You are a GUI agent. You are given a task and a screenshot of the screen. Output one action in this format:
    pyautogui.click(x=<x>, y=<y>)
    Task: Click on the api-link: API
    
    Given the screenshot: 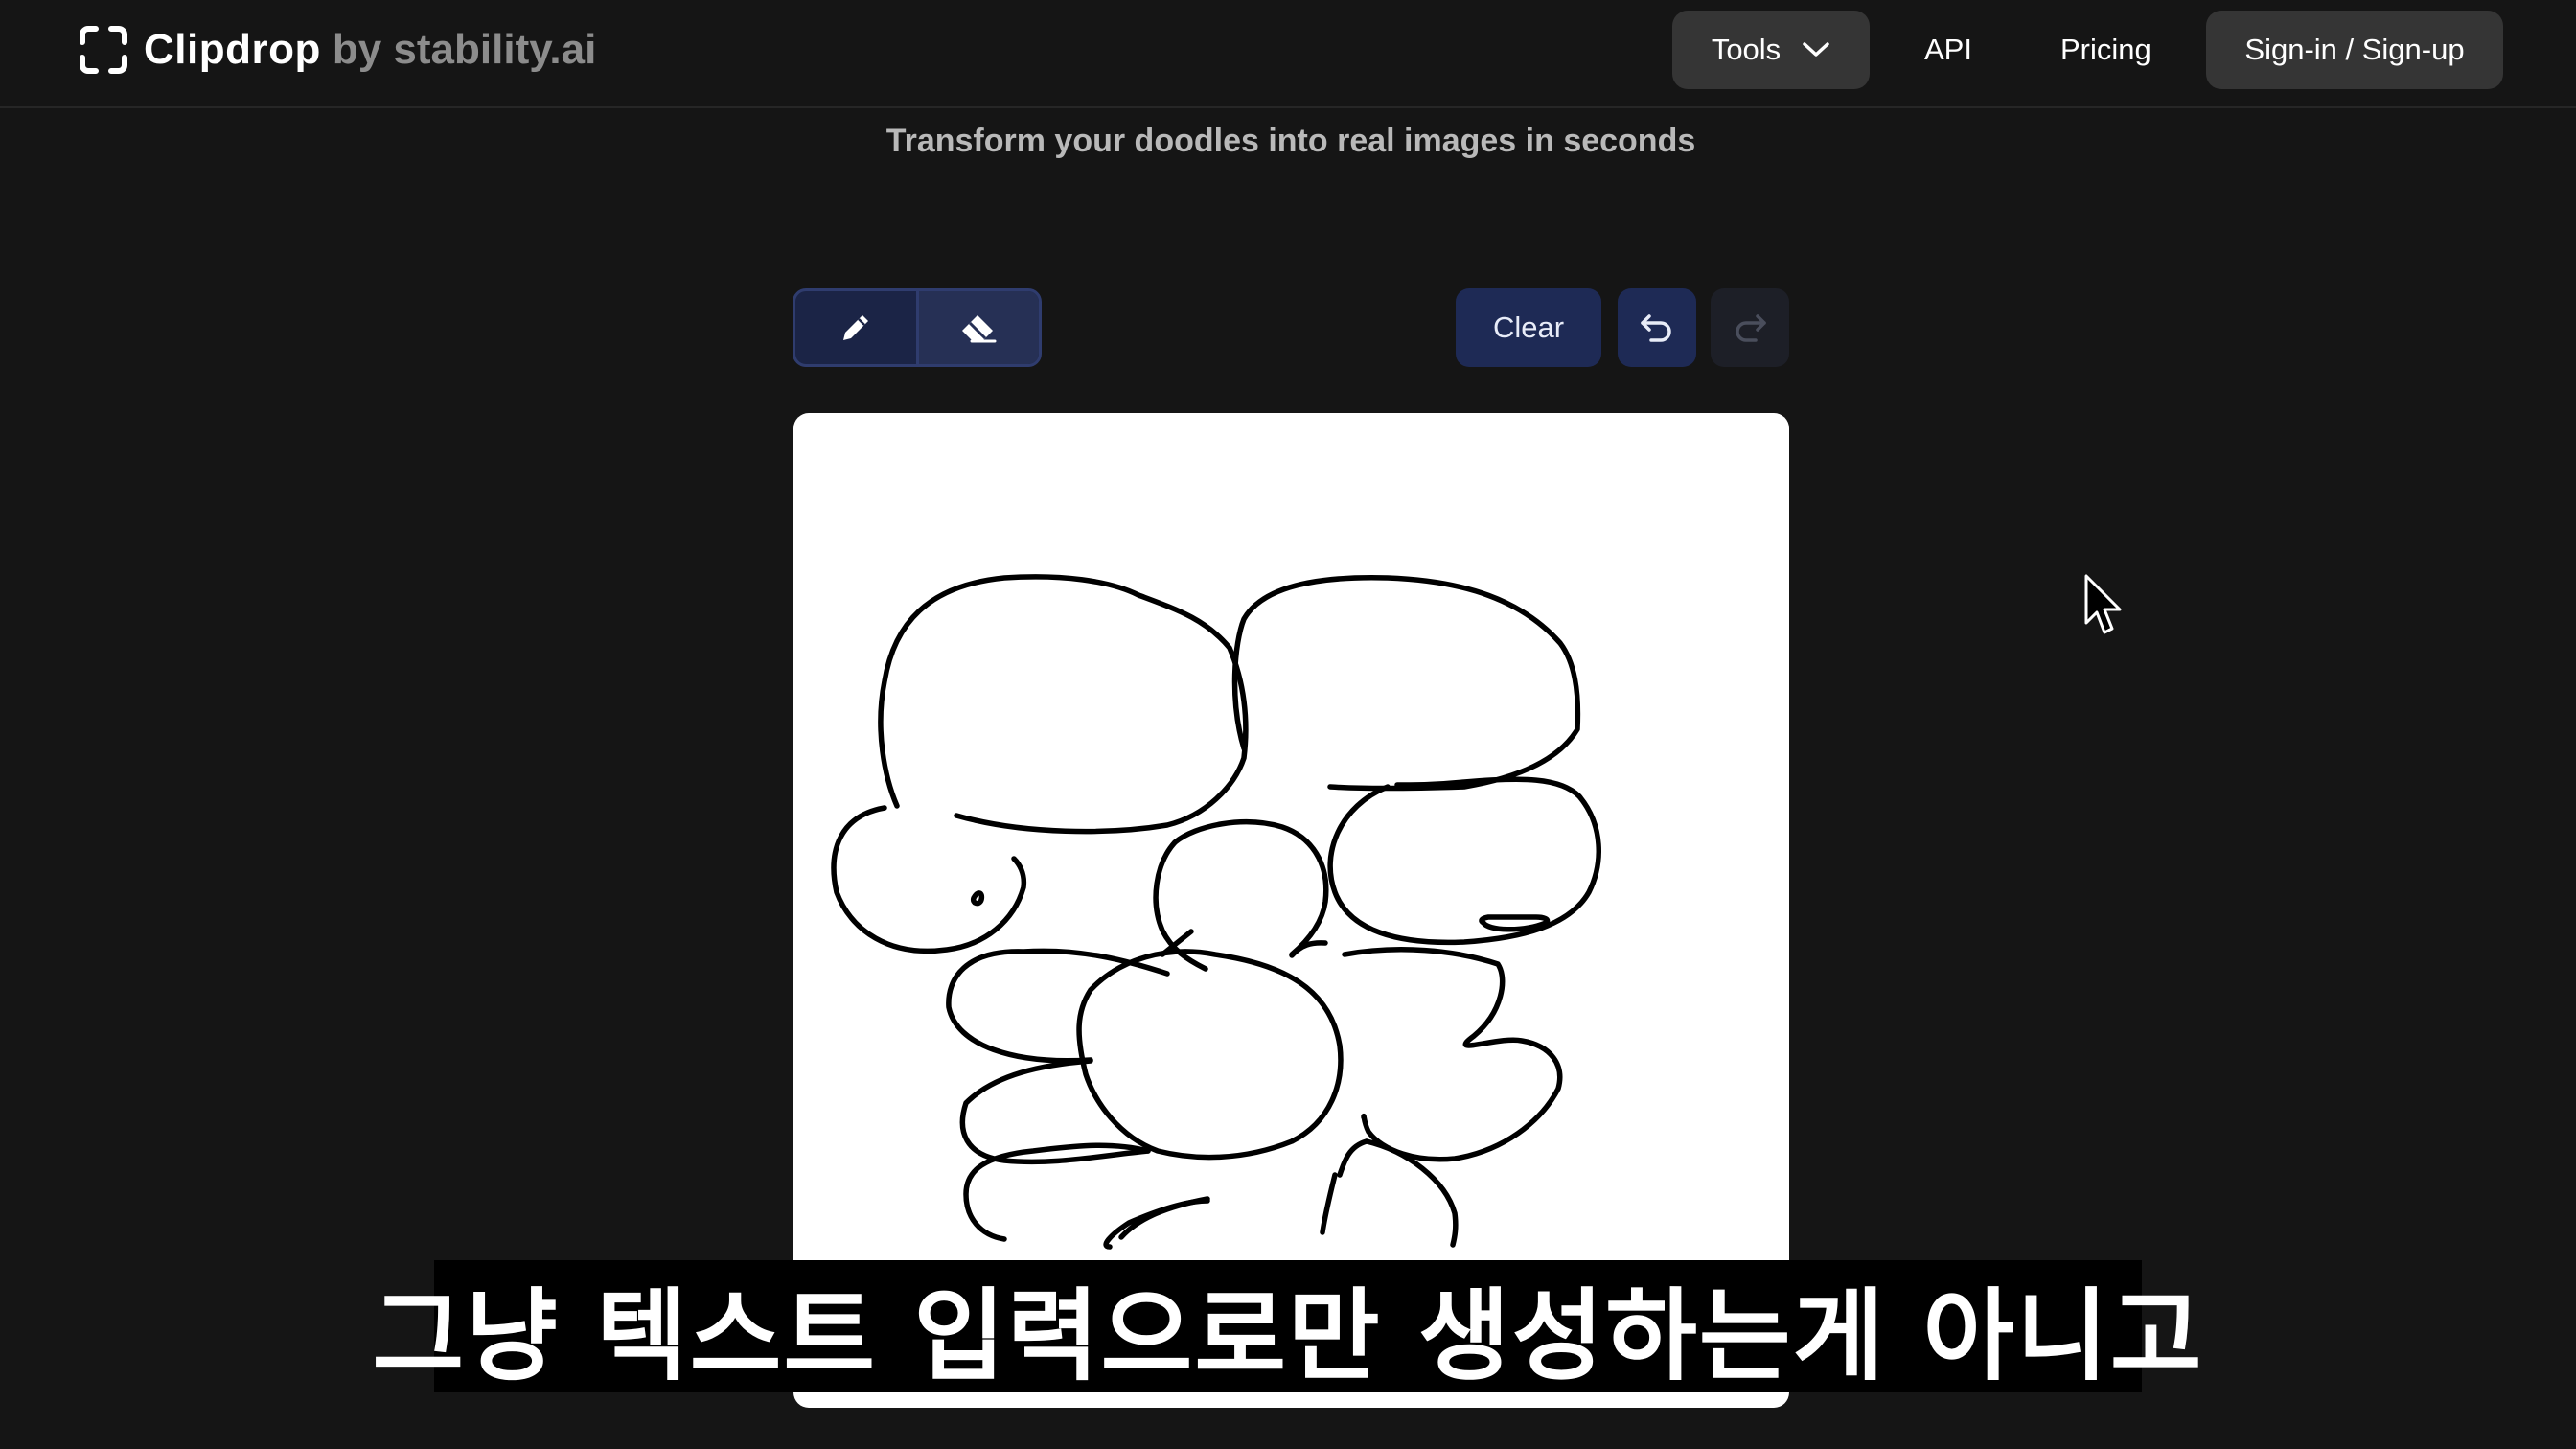 What is the action you would take?
    pyautogui.click(x=1948, y=50)
    